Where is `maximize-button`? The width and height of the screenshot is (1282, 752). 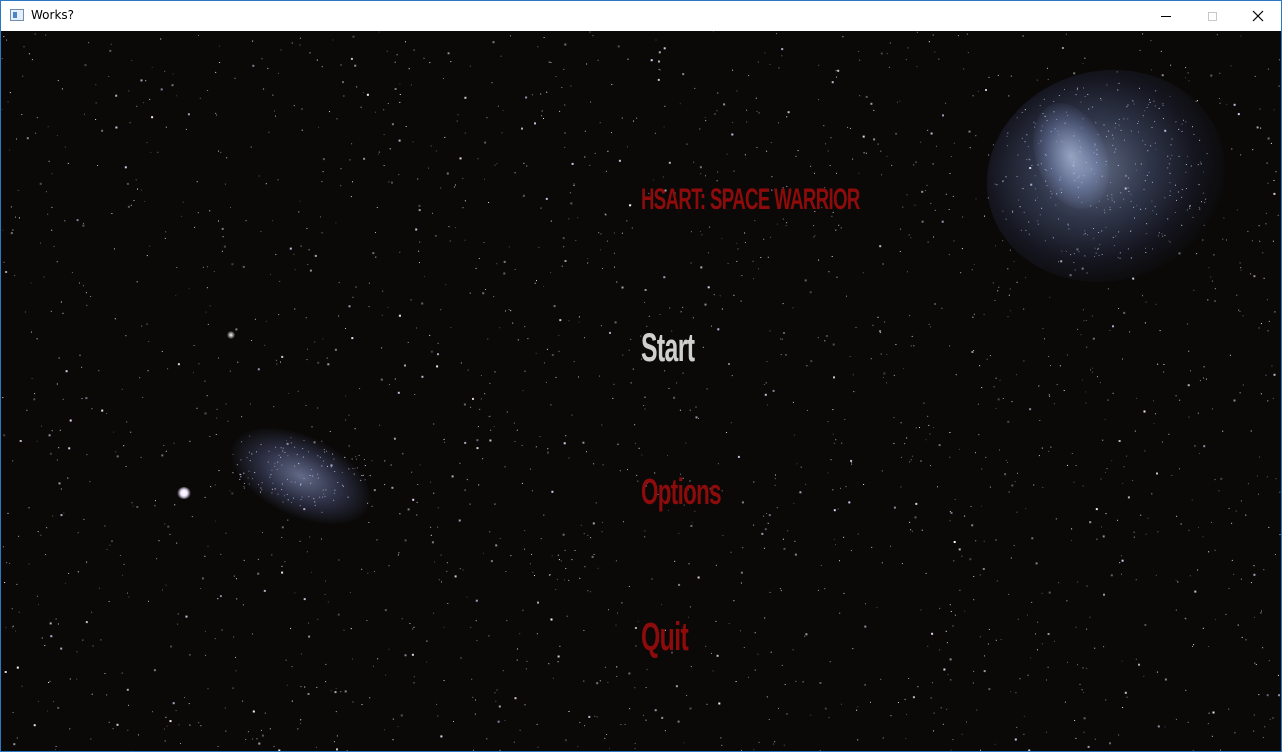
maximize-button is located at coordinates (1212, 16).